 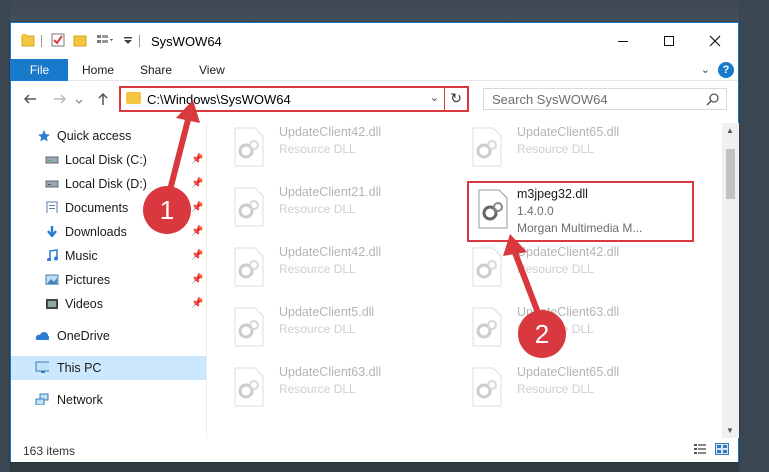 What do you see at coordinates (730, 280) in the screenshot?
I see `vertical-scrollbar: ▲ ▼` at bounding box center [730, 280].